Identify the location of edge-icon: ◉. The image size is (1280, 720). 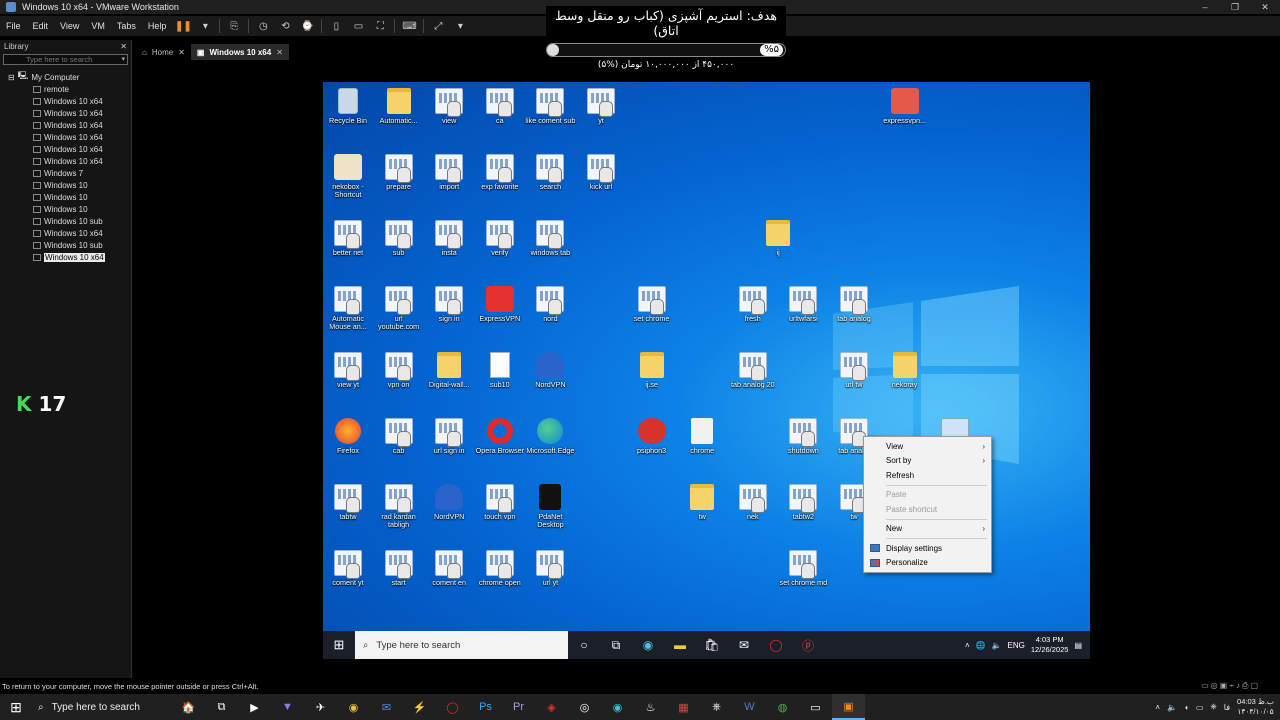
(617, 707).